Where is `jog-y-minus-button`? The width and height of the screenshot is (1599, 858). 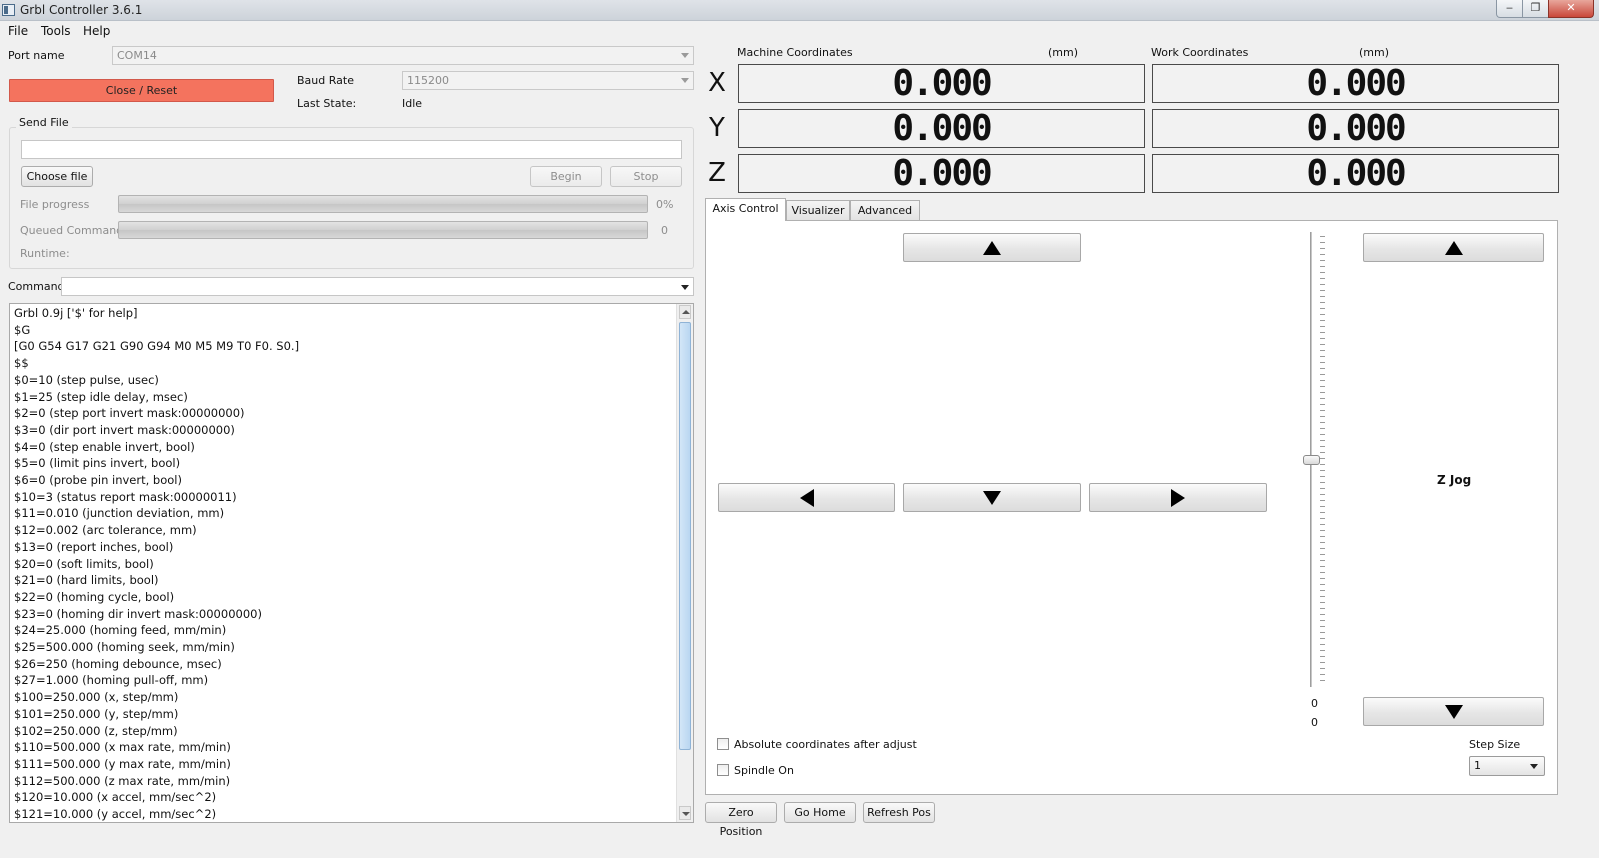 jog-y-minus-button is located at coordinates (992, 497).